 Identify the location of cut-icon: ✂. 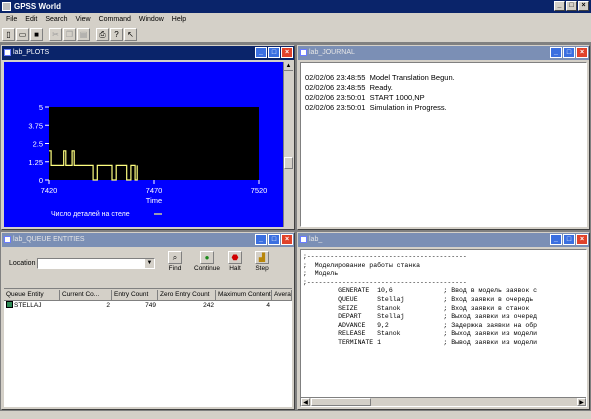
(55, 34).